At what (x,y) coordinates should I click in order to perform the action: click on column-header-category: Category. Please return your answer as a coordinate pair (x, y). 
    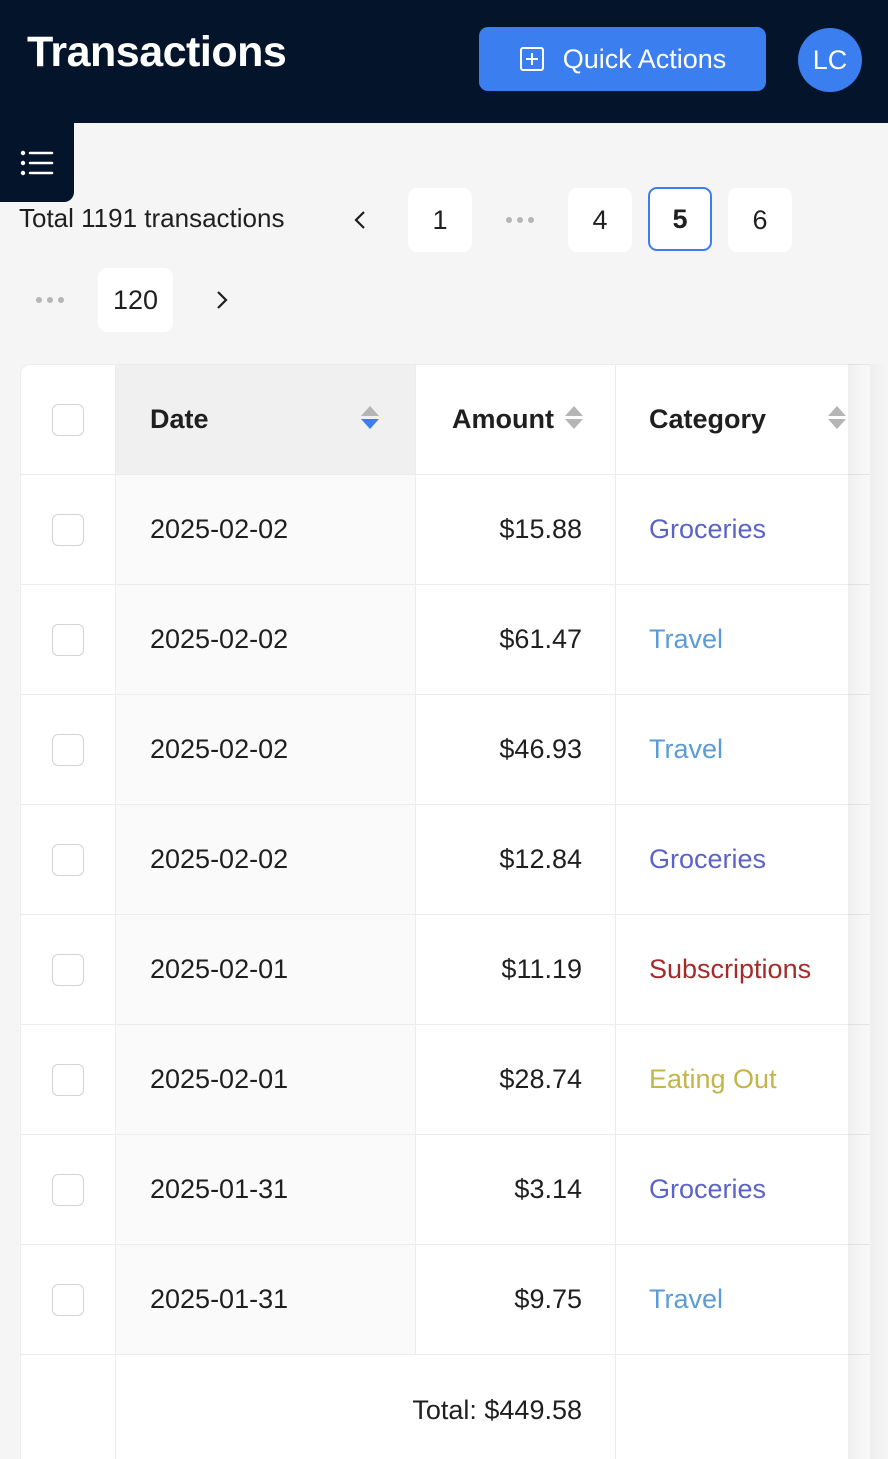
    Looking at the image, I should click on (743, 419).